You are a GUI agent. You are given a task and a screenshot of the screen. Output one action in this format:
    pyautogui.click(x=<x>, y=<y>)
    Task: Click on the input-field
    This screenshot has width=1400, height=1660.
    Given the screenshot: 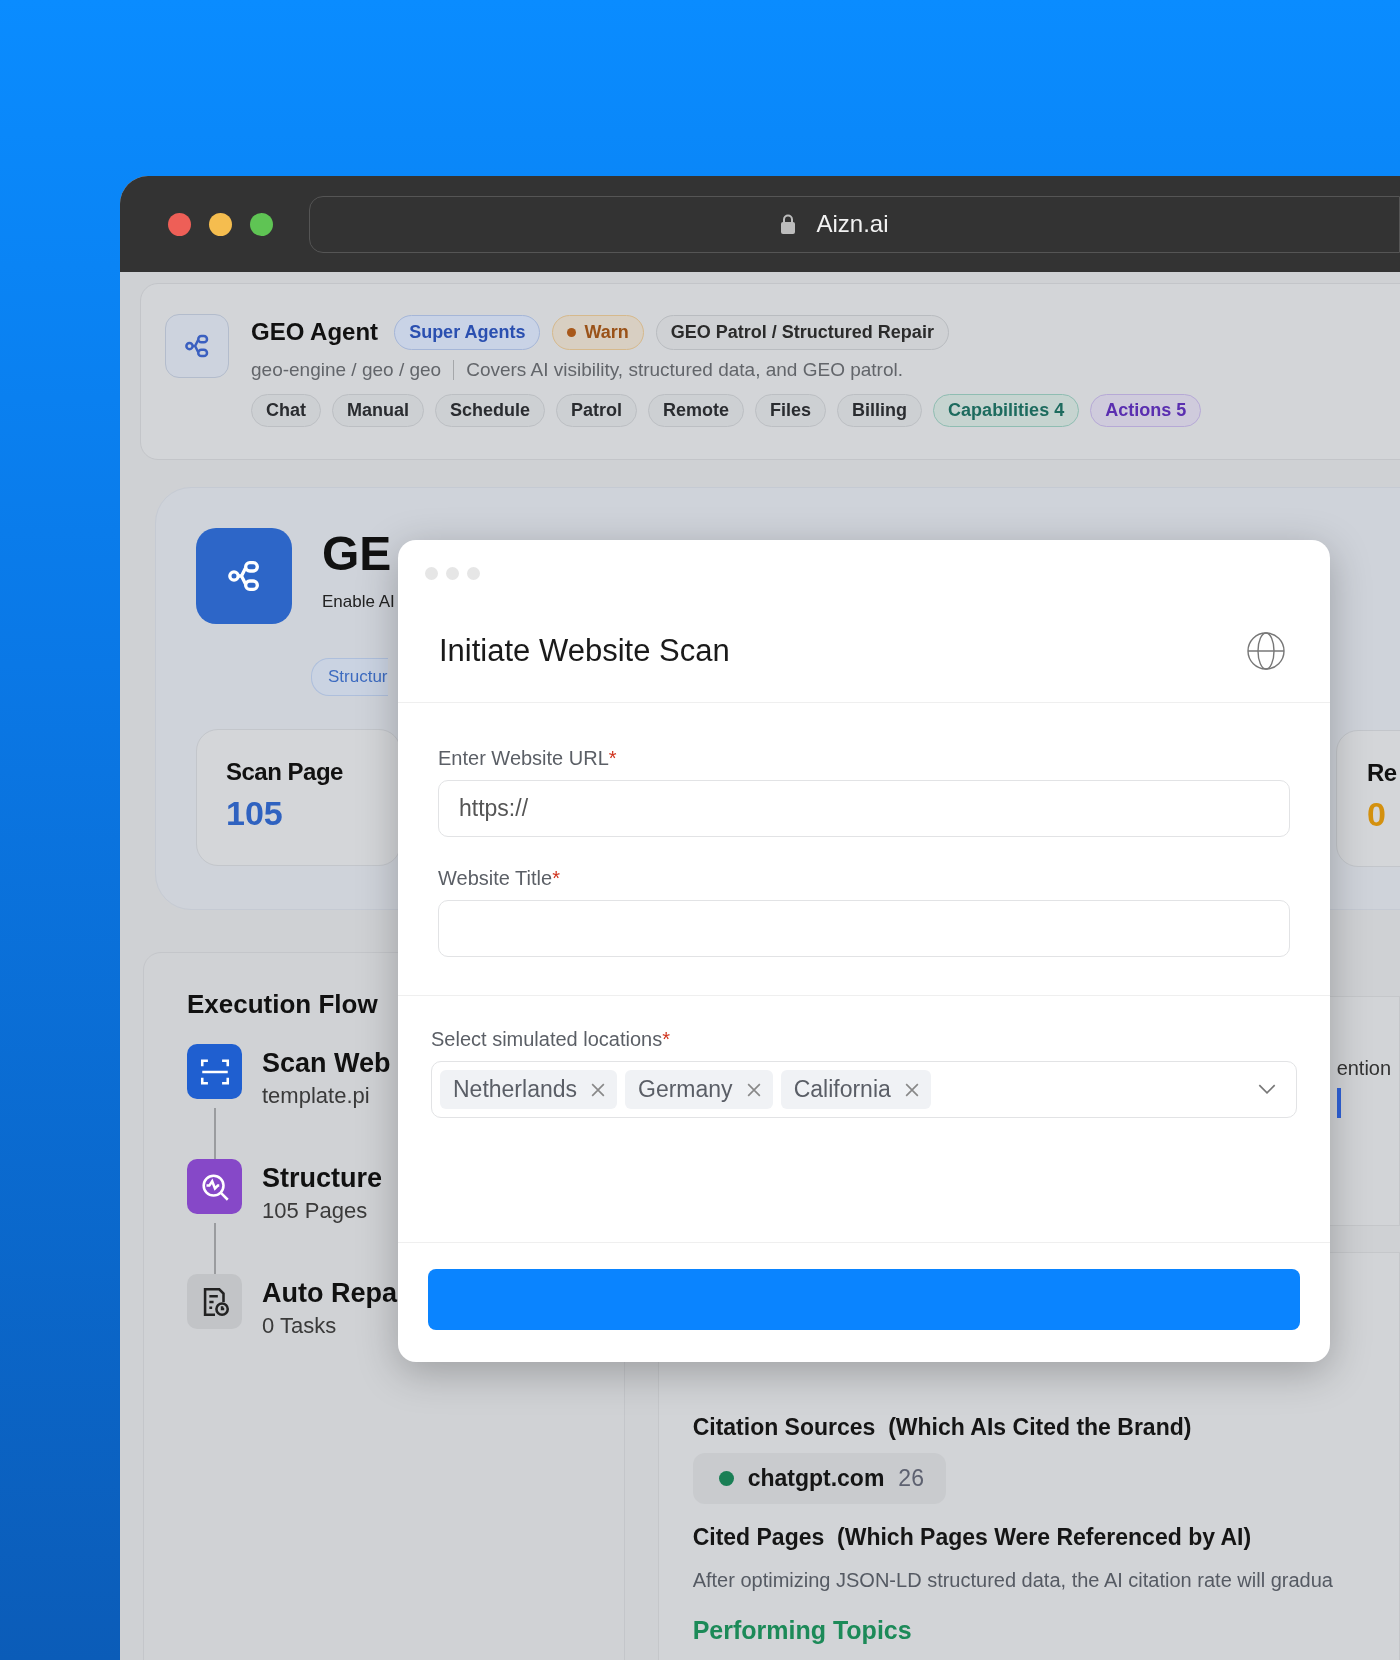 What is the action you would take?
    pyautogui.click(x=864, y=928)
    